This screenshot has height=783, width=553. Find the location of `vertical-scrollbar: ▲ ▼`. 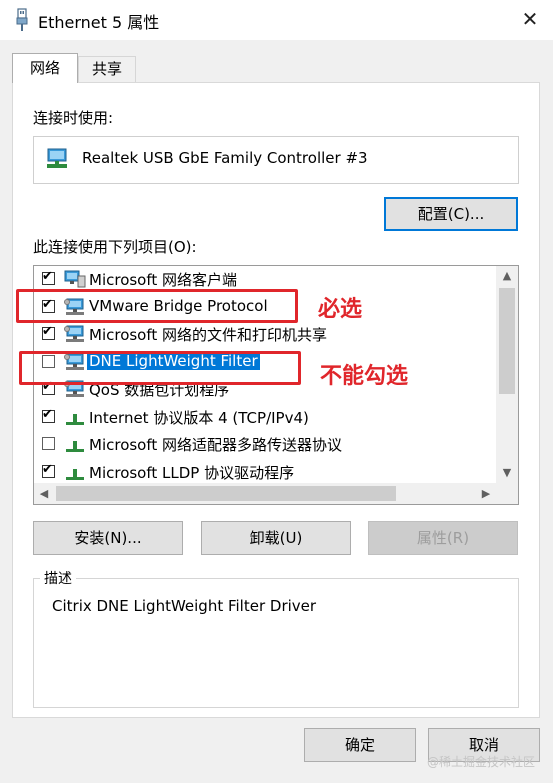

vertical-scrollbar: ▲ ▼ is located at coordinates (507, 374).